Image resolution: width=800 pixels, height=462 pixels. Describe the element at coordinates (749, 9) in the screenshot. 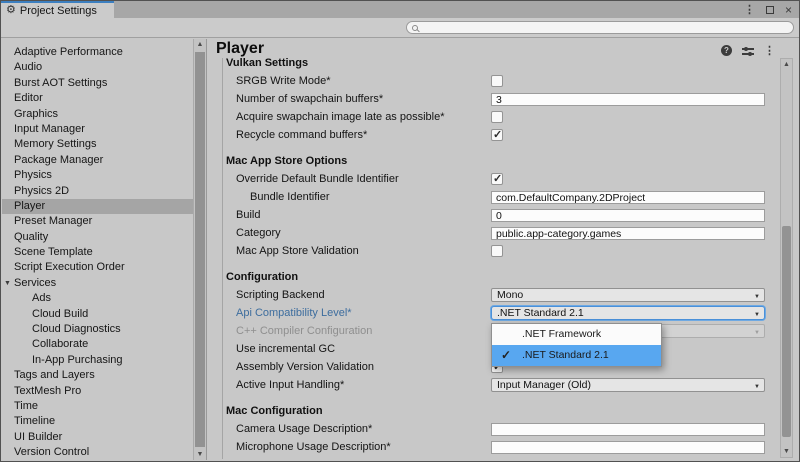

I see `window-menu-icon: ⋮` at that location.